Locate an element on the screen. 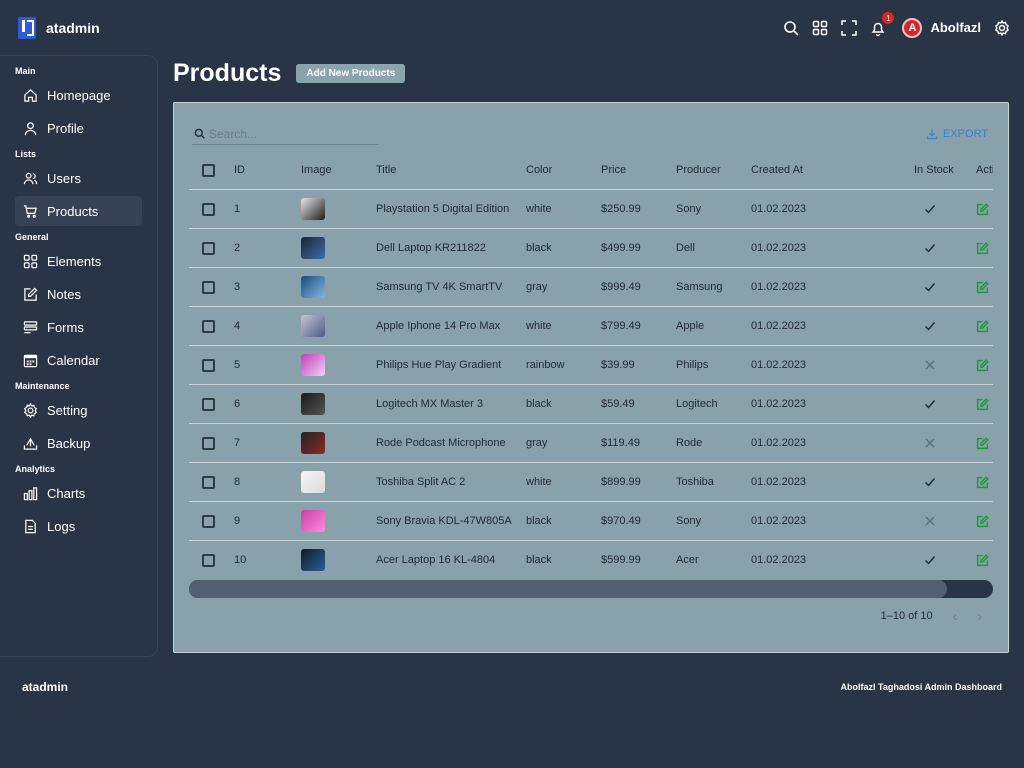  column-header: Created At is located at coordinates (777, 170).